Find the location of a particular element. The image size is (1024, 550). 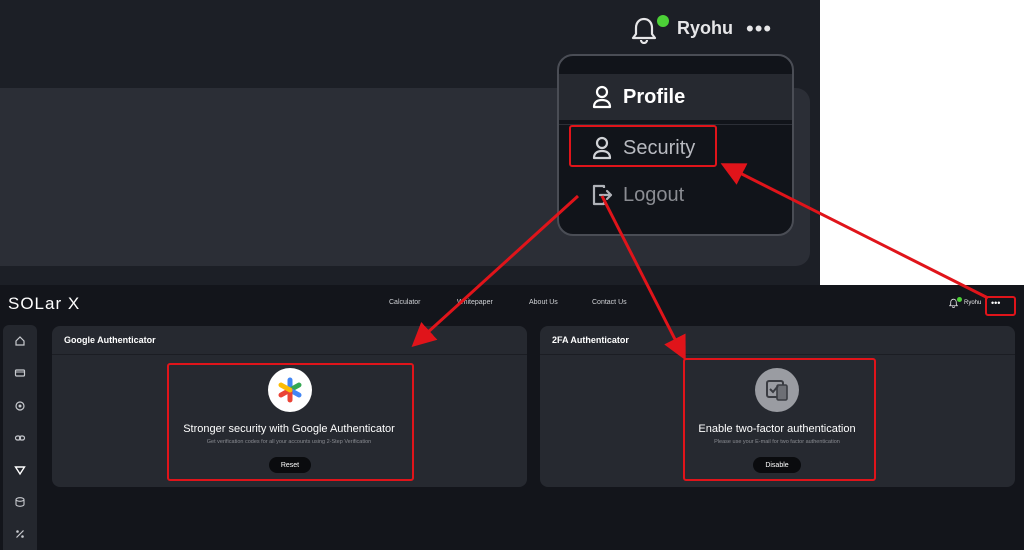

menu-item-label: Profile is located at coordinates (654, 96).